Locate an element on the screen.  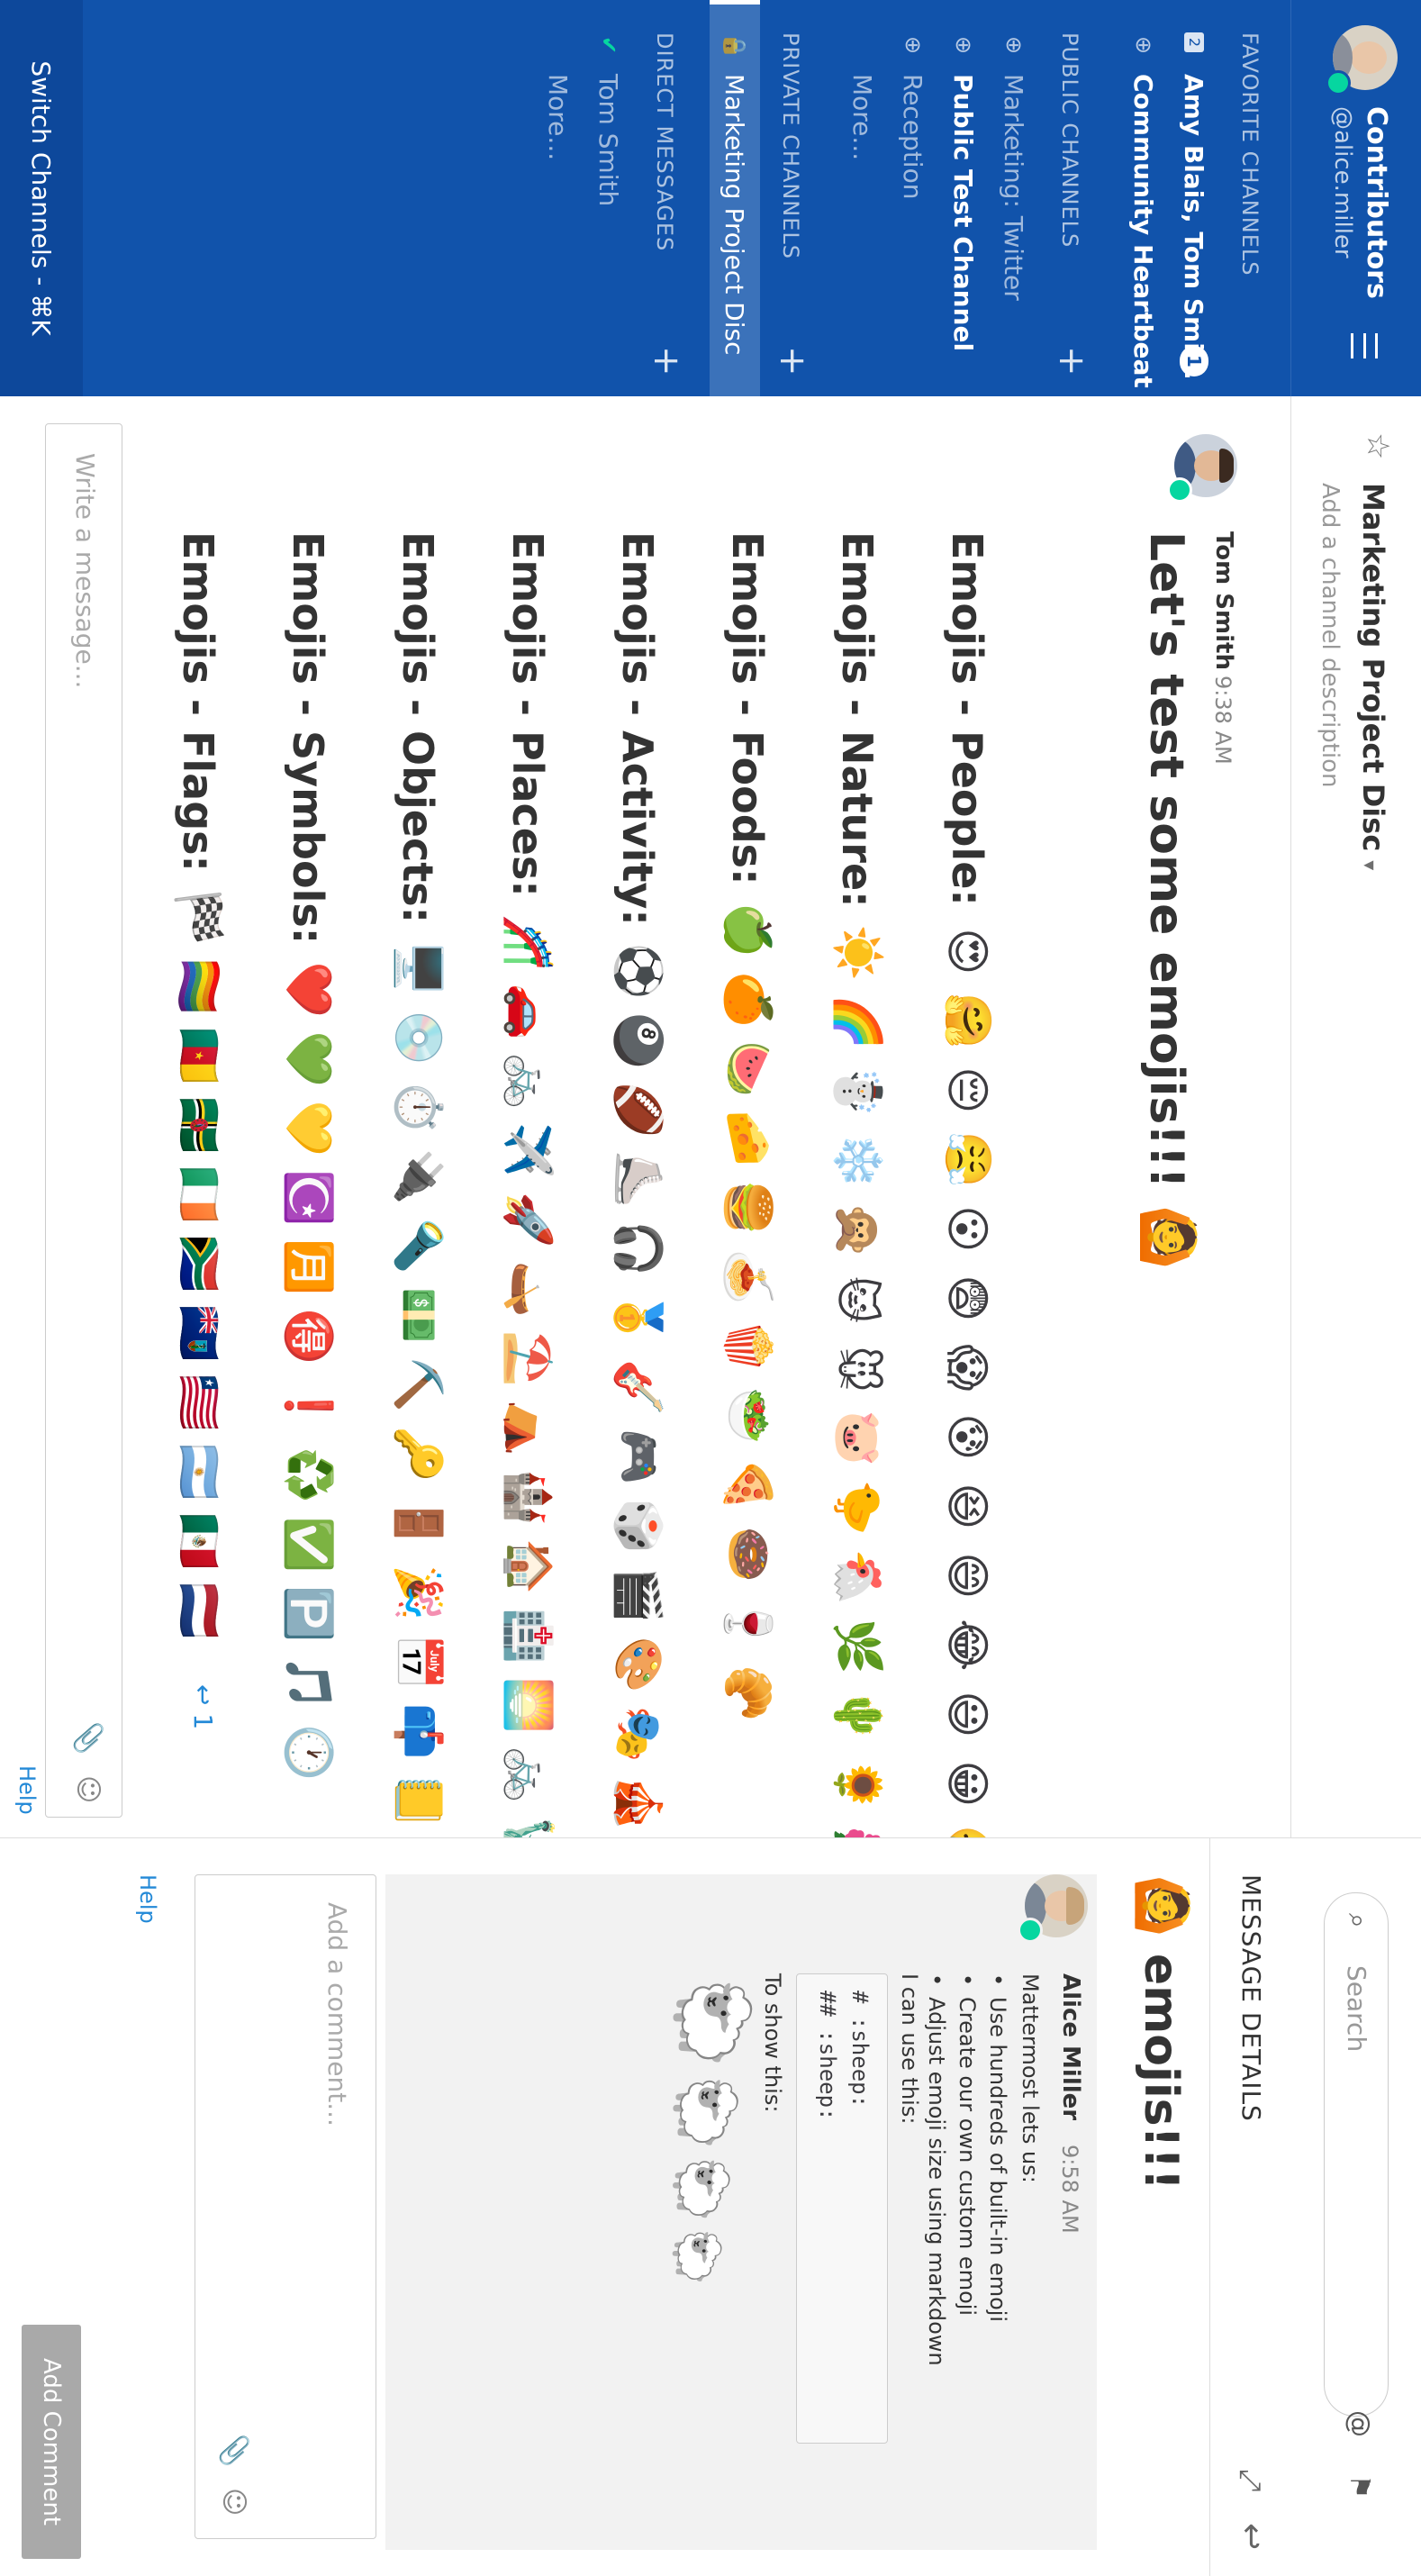
team-name: Contributors is located at coordinates (1376, 203).